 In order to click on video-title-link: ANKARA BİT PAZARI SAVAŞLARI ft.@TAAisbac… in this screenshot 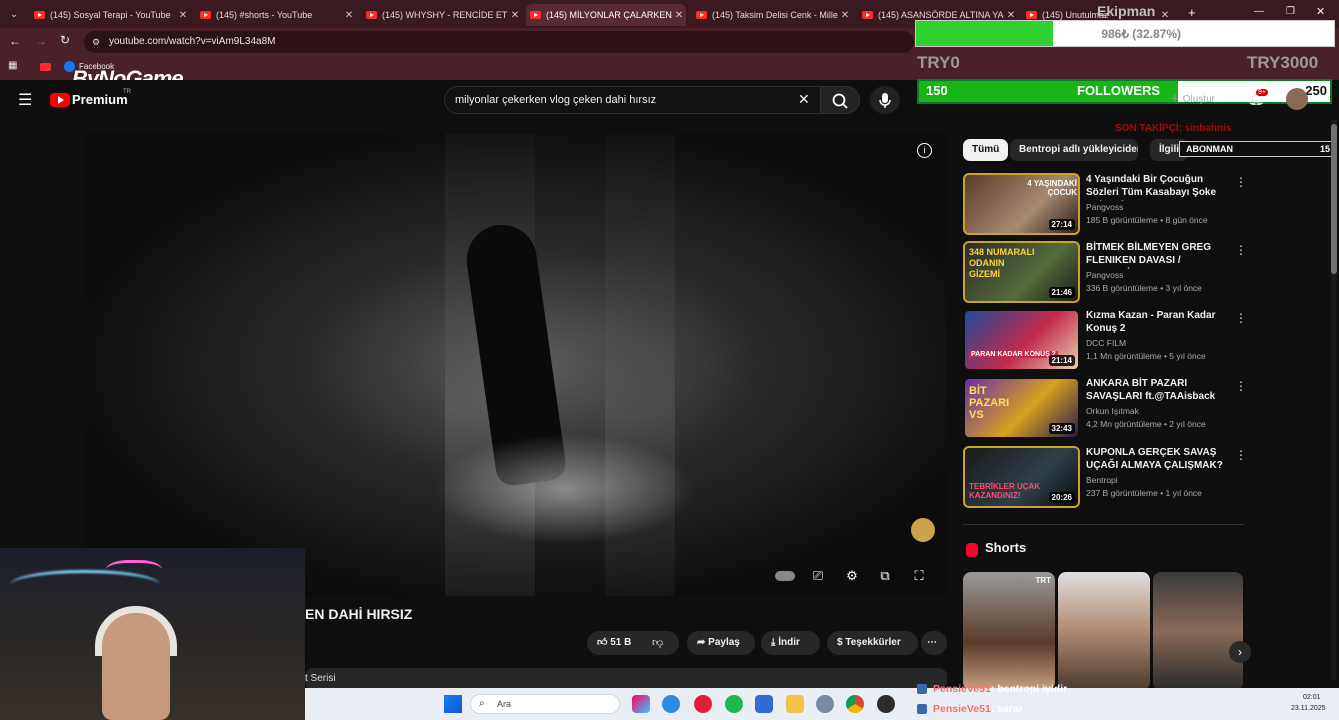, I will do `click(1158, 390)`.